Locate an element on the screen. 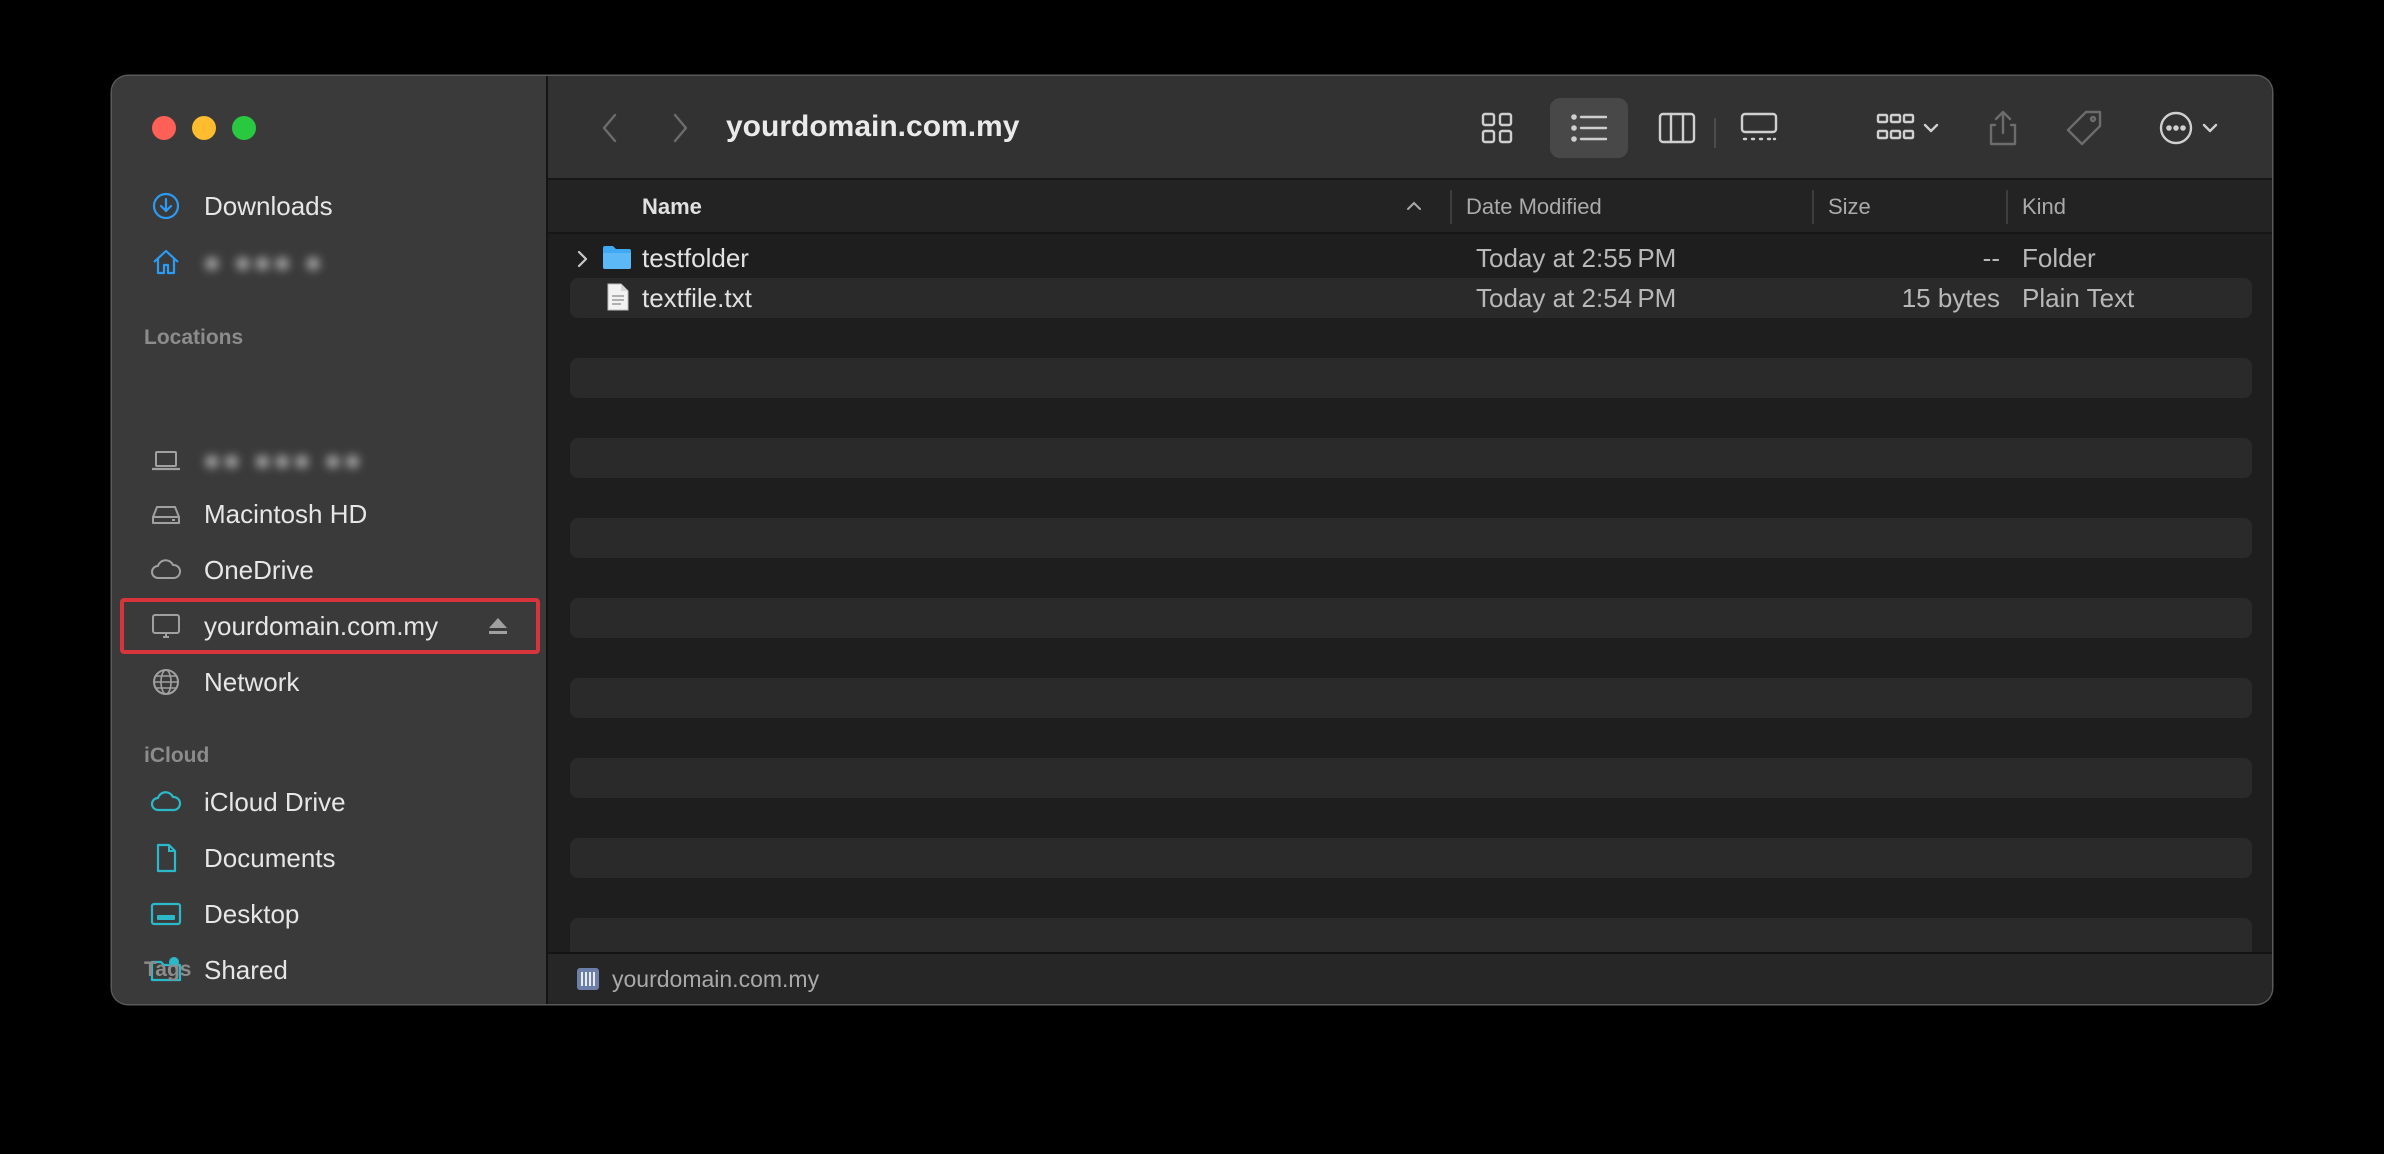 This screenshot has width=2384, height=1154. toolbar: yourdomain.com.my is located at coordinates (1410, 128).